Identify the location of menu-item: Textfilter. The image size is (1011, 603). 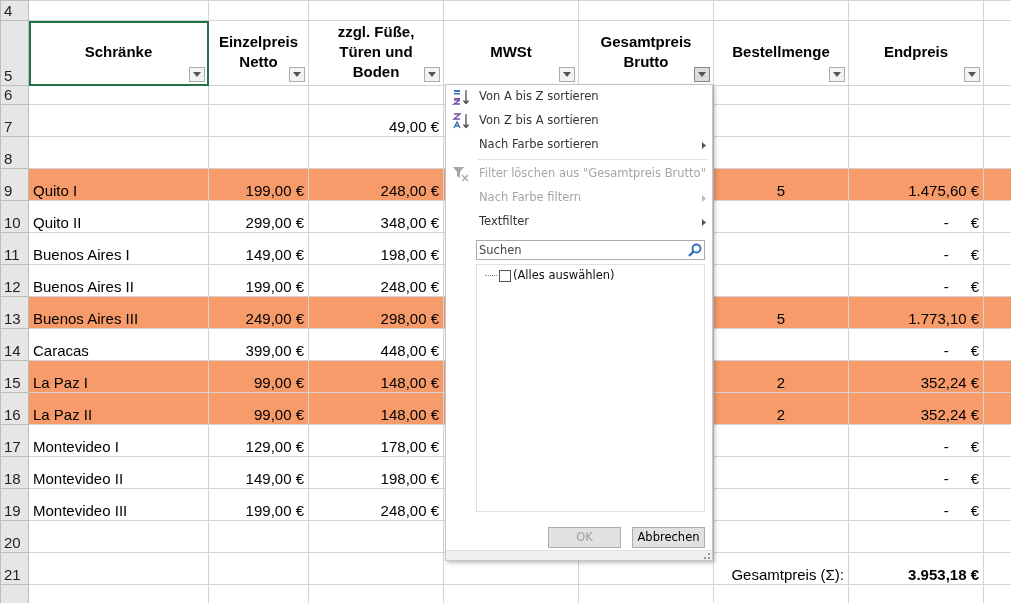
(579, 222).